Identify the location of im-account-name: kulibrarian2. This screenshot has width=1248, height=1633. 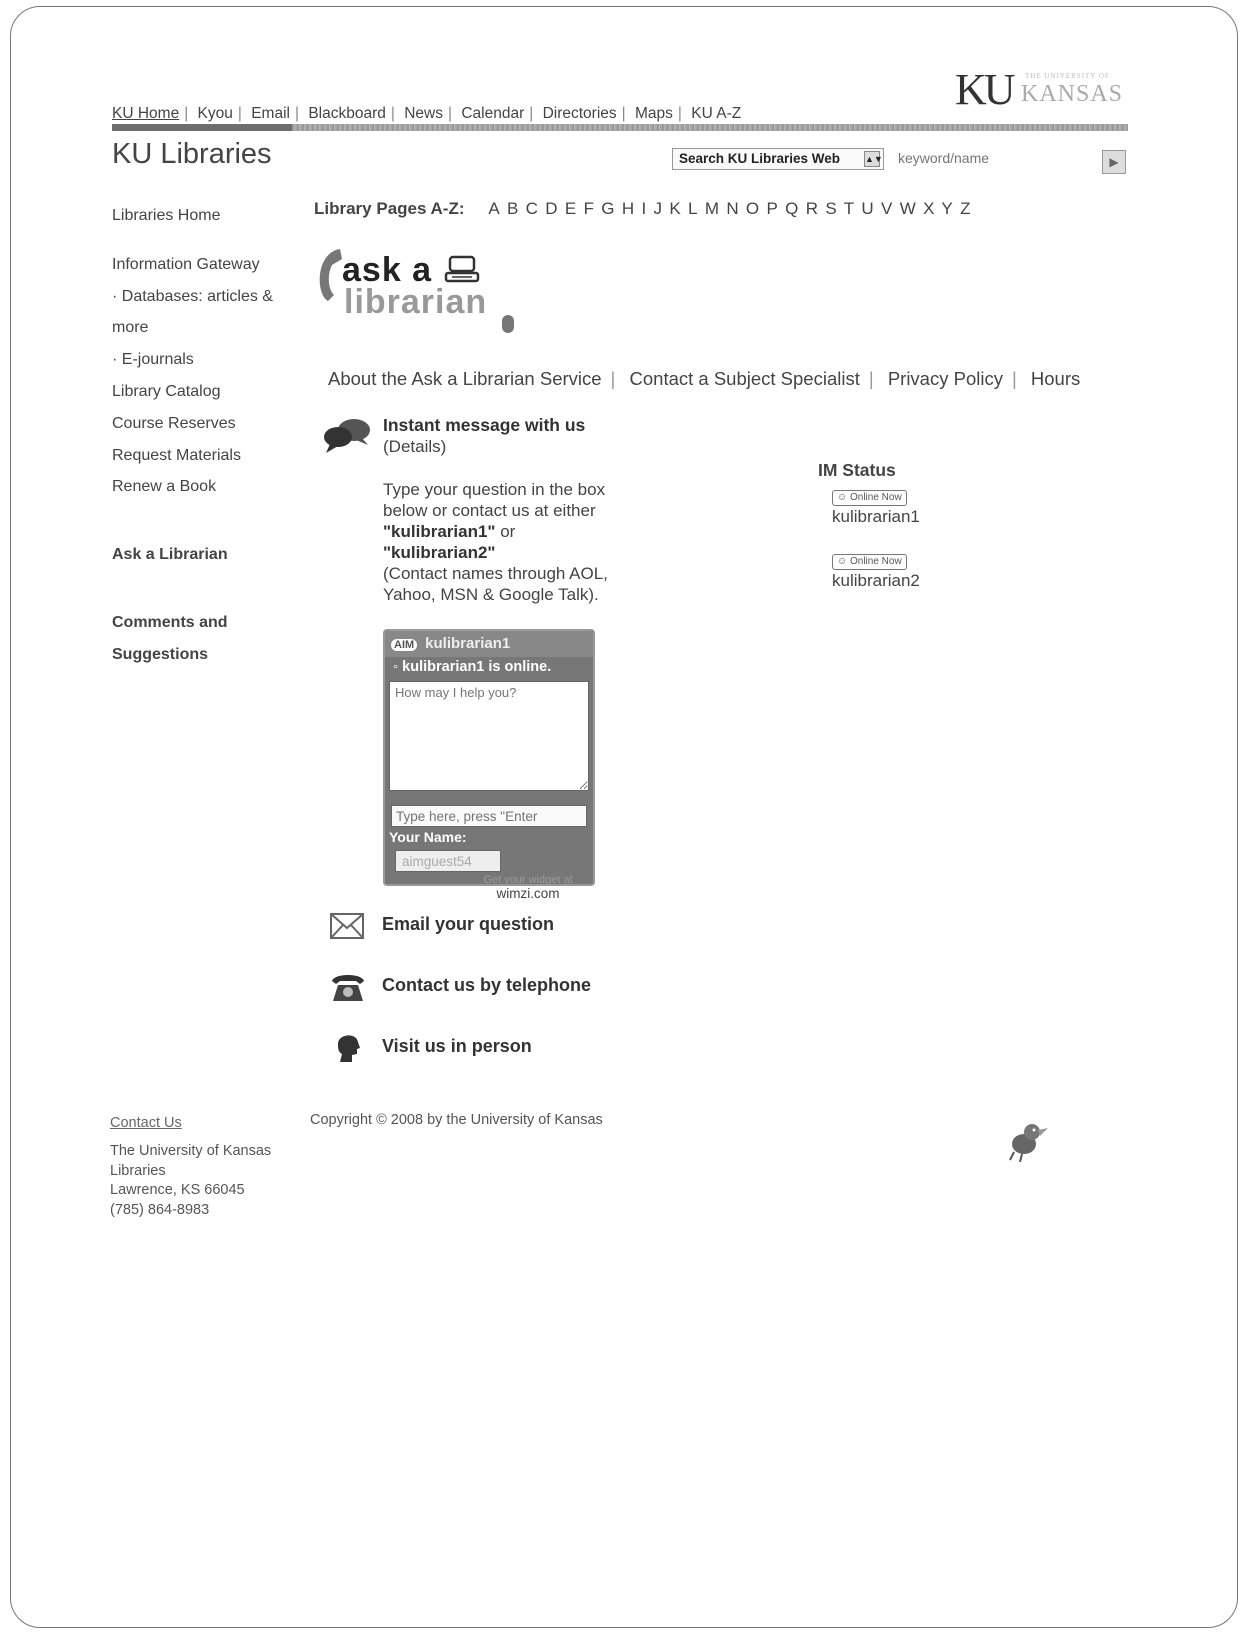
(876, 580).